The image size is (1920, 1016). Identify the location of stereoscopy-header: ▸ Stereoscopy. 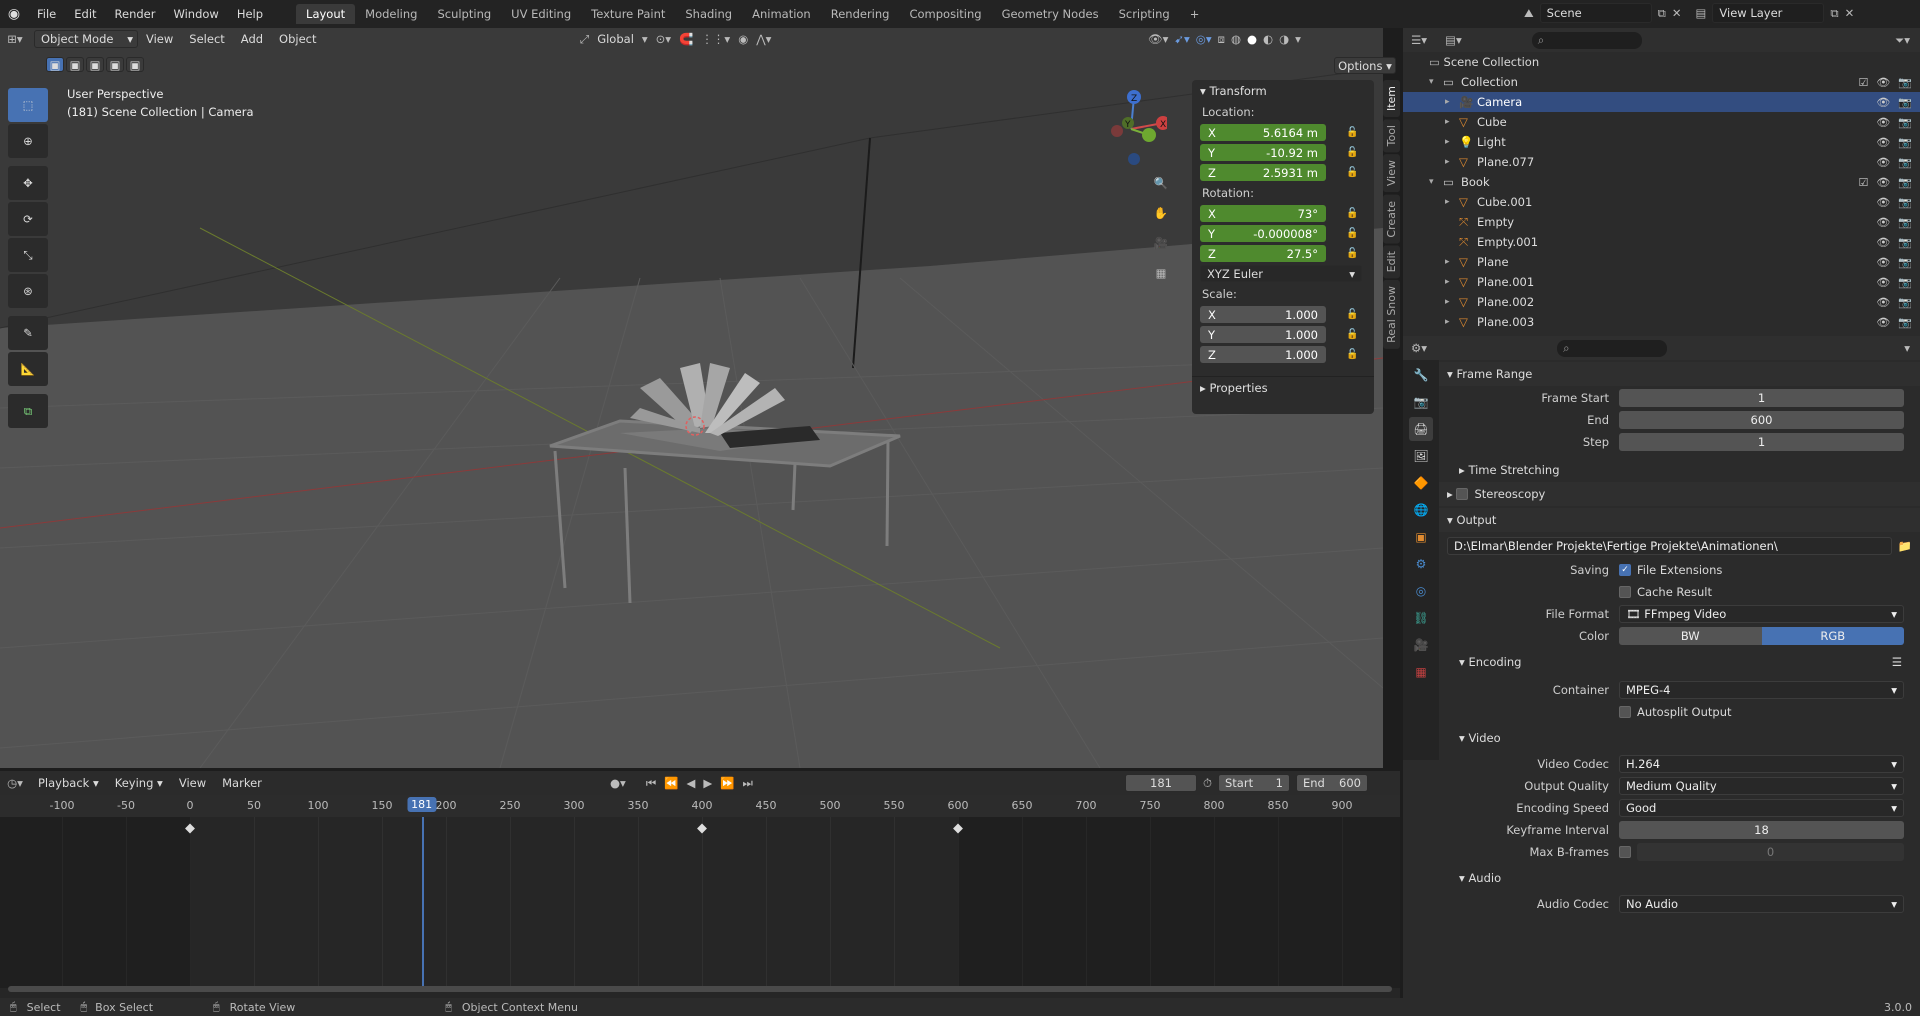
(1679, 494).